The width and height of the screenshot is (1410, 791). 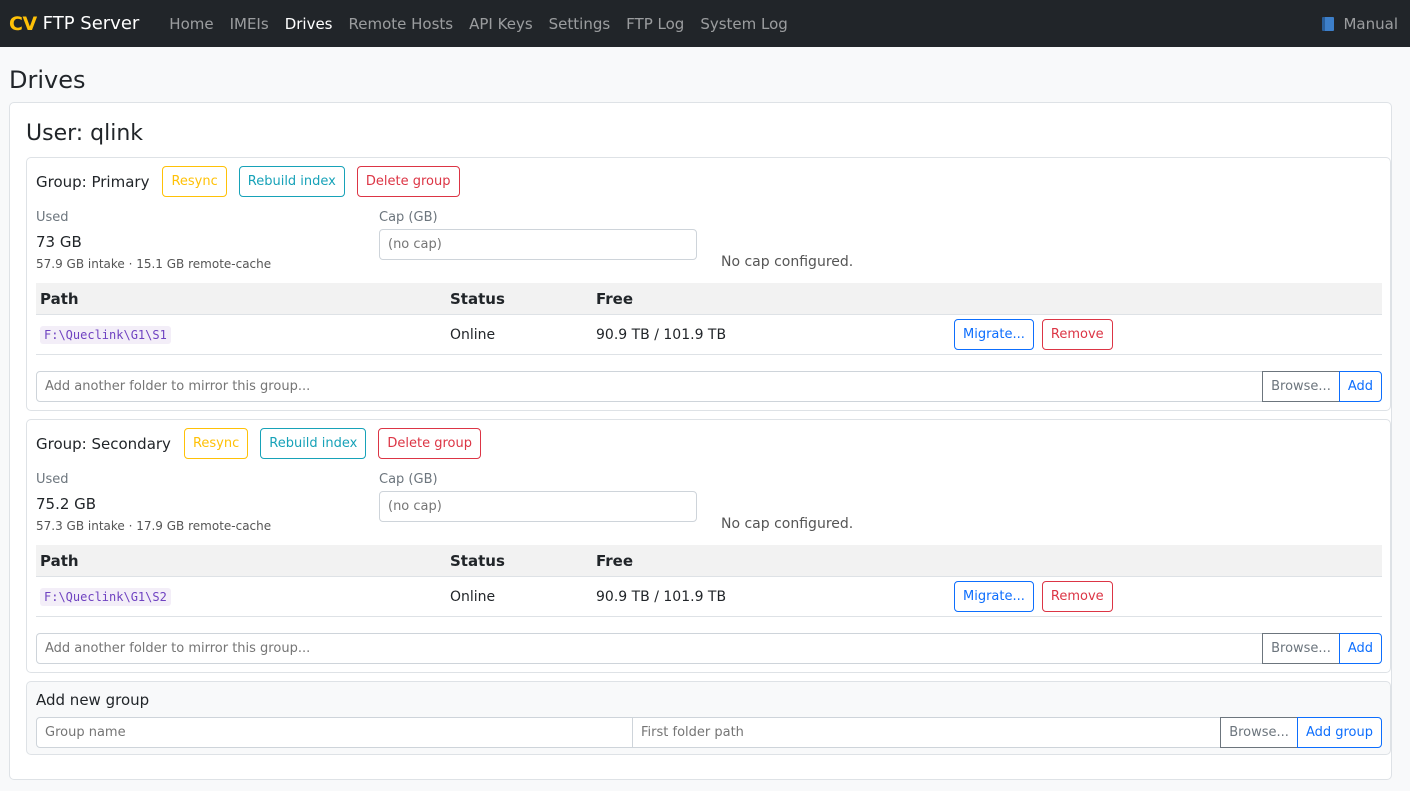 I want to click on nav-link-drives: Drives, so click(x=309, y=24).